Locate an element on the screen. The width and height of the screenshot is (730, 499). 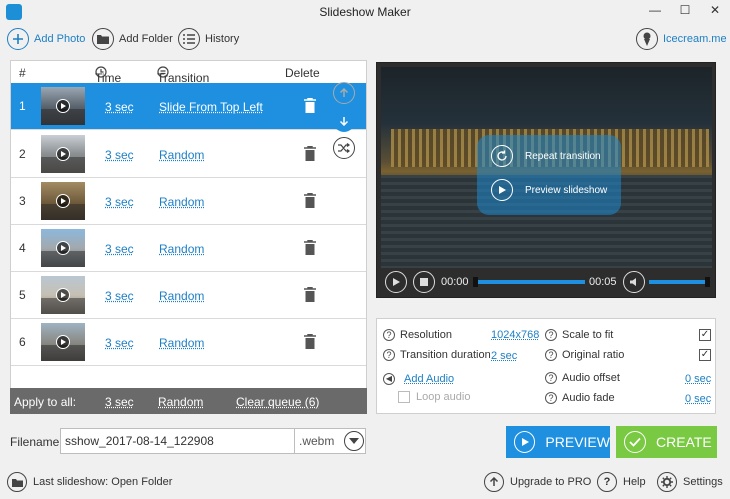
seek-handle is located at coordinates (475, 282).